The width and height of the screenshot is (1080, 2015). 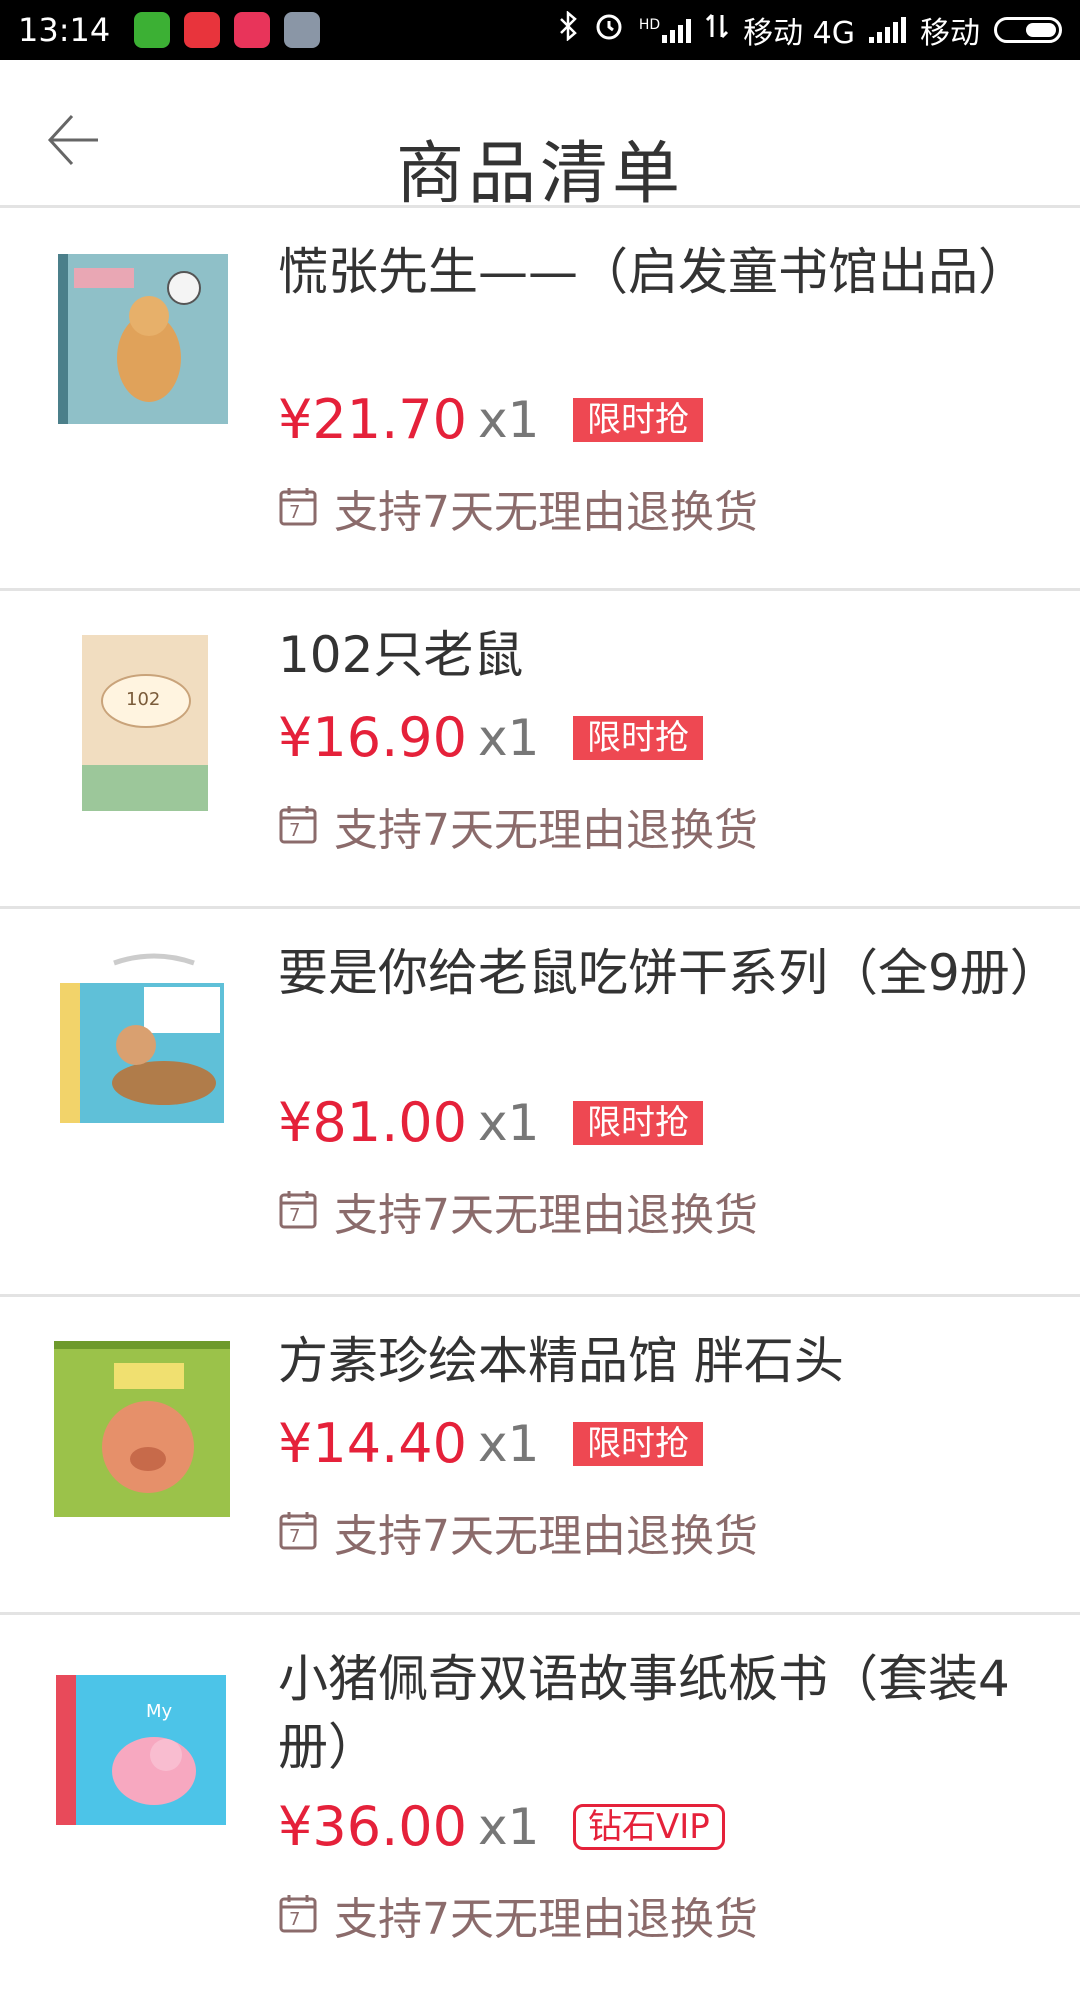 I want to click on header-bar: 商品清单, so click(x=540, y=137).